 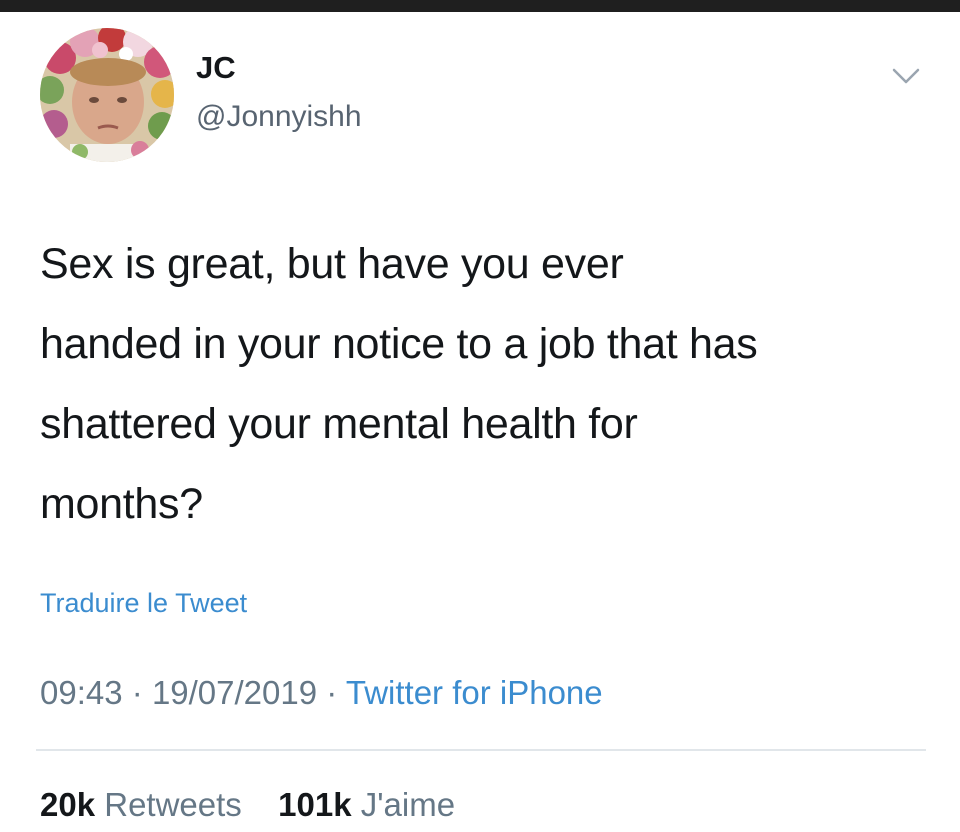 I want to click on tweet-menu-button, so click(x=906, y=76).